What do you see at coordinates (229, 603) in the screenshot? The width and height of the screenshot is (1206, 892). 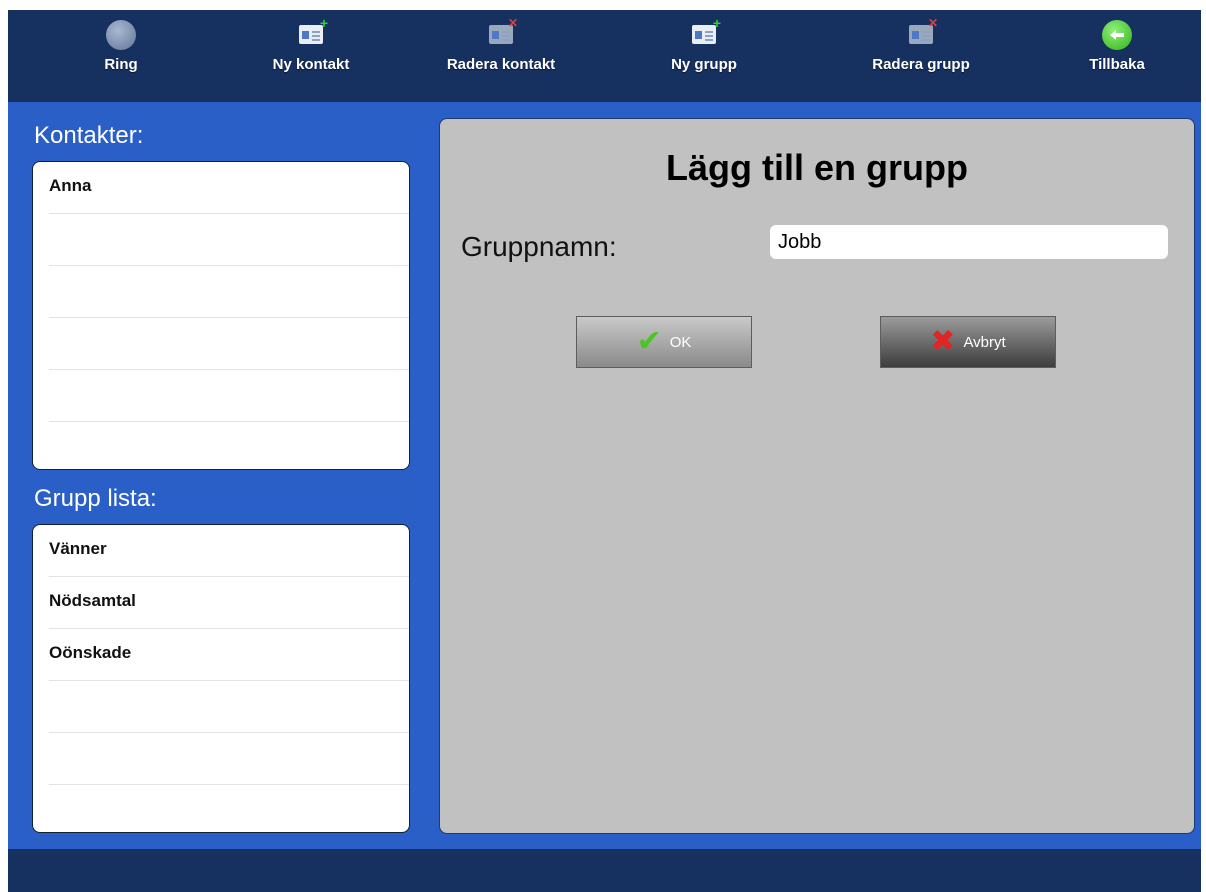 I see `list-item: Nödsamtal` at bounding box center [229, 603].